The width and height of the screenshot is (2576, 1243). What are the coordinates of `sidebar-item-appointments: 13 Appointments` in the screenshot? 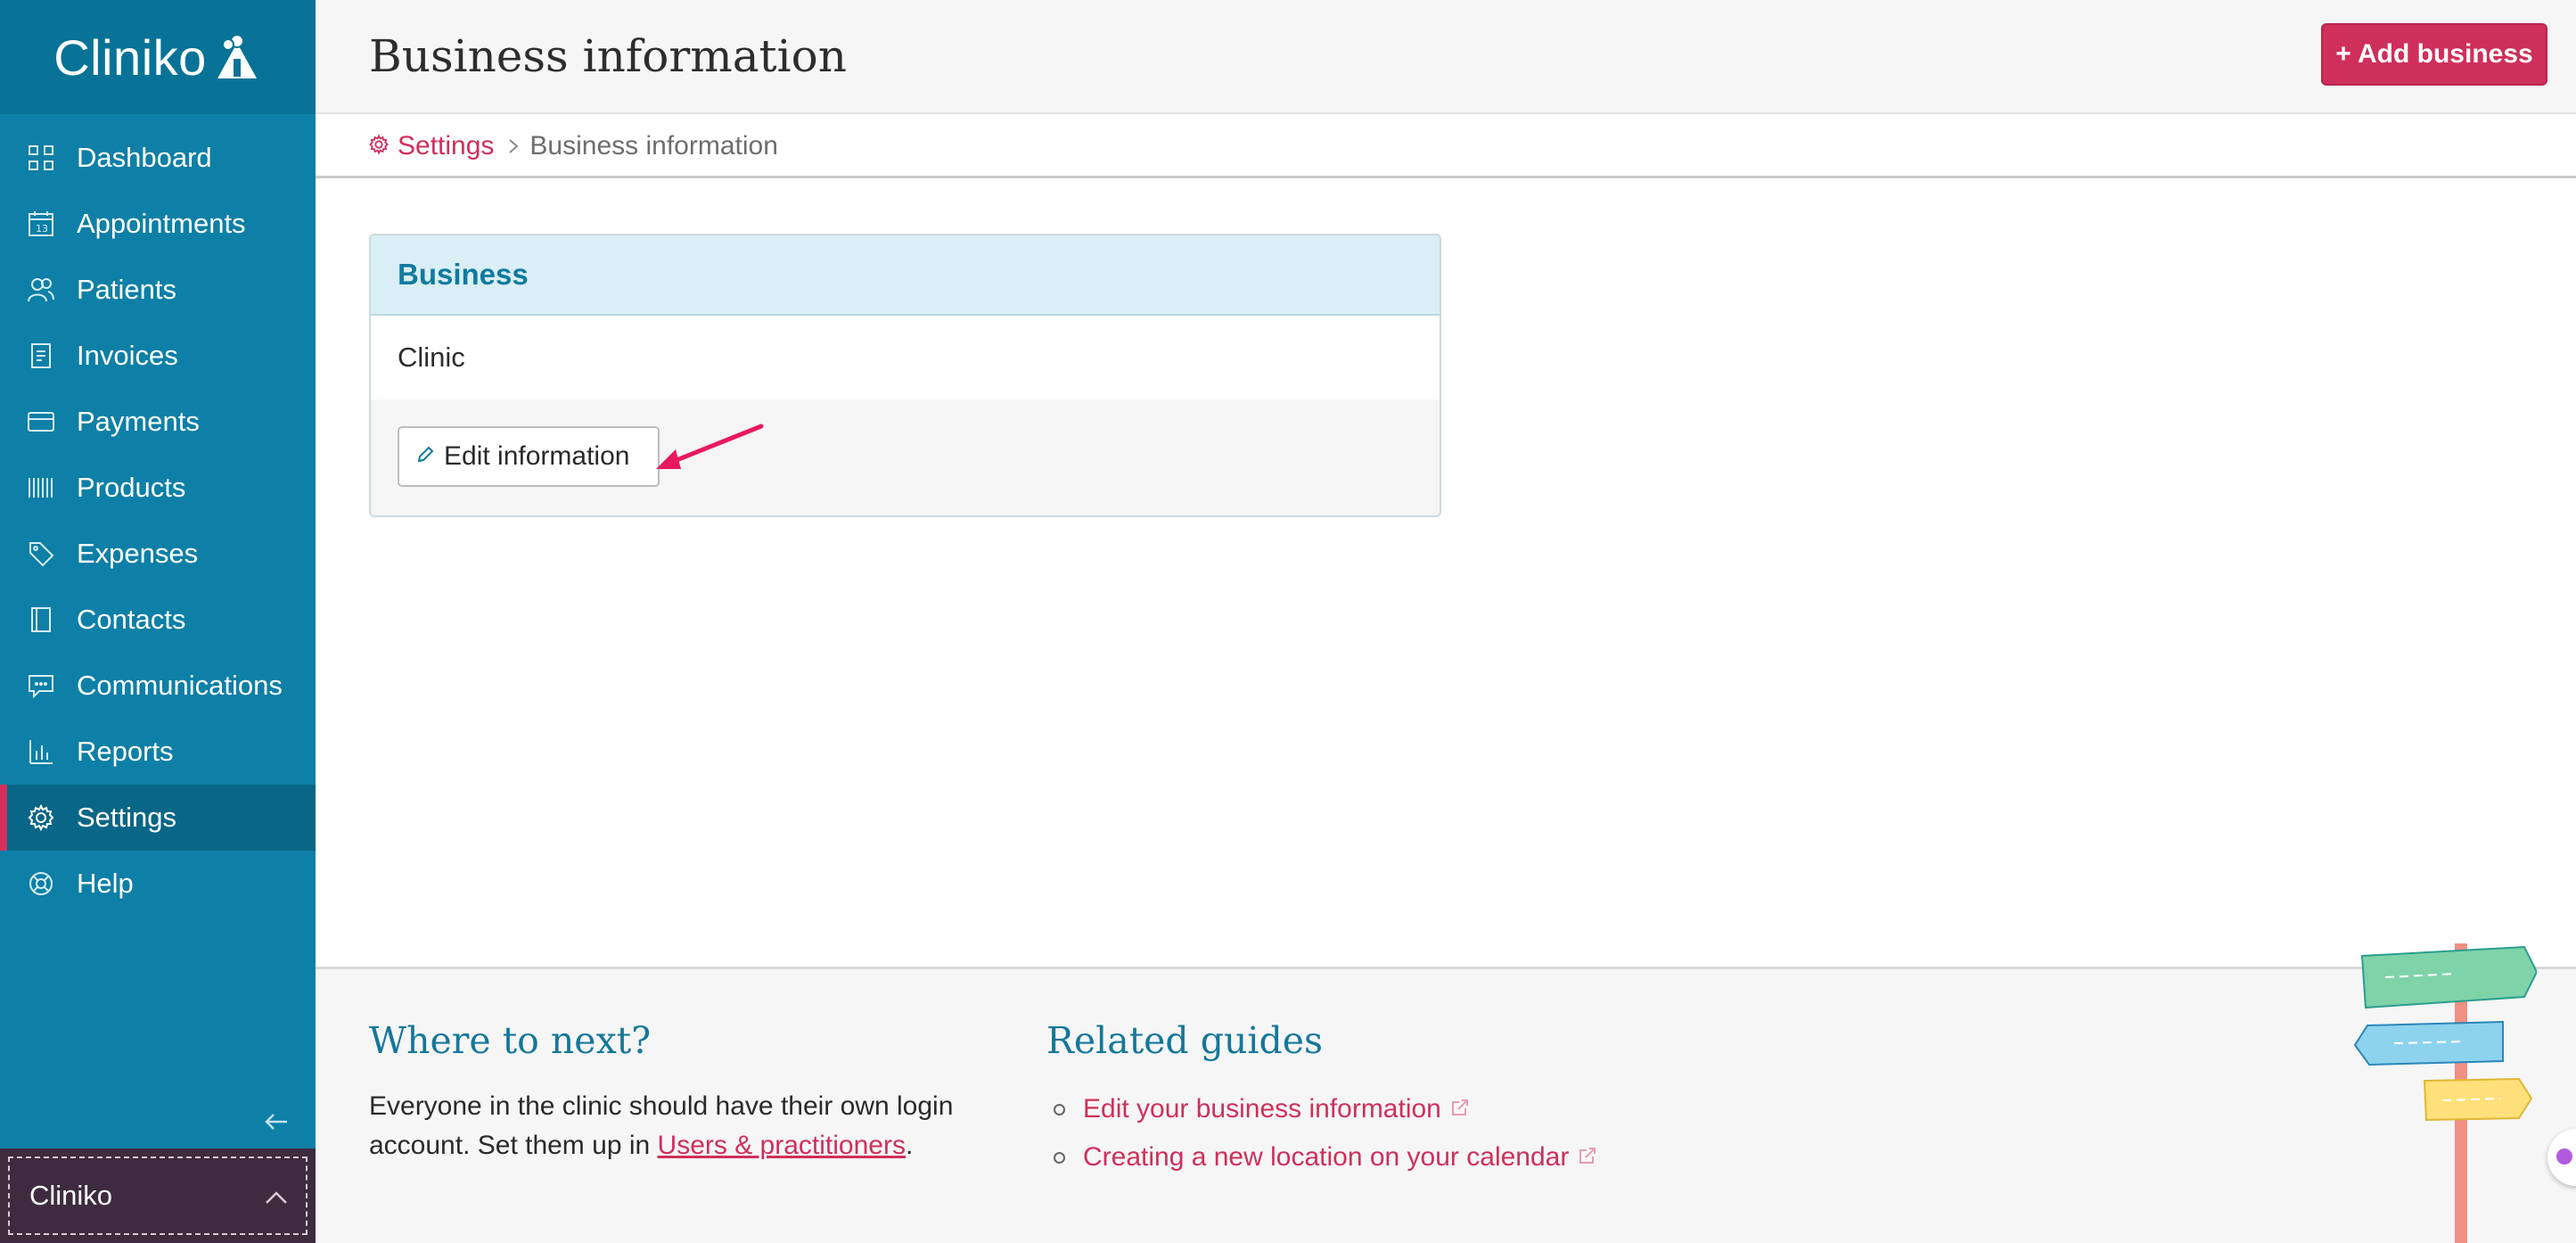 It's located at (158, 224).